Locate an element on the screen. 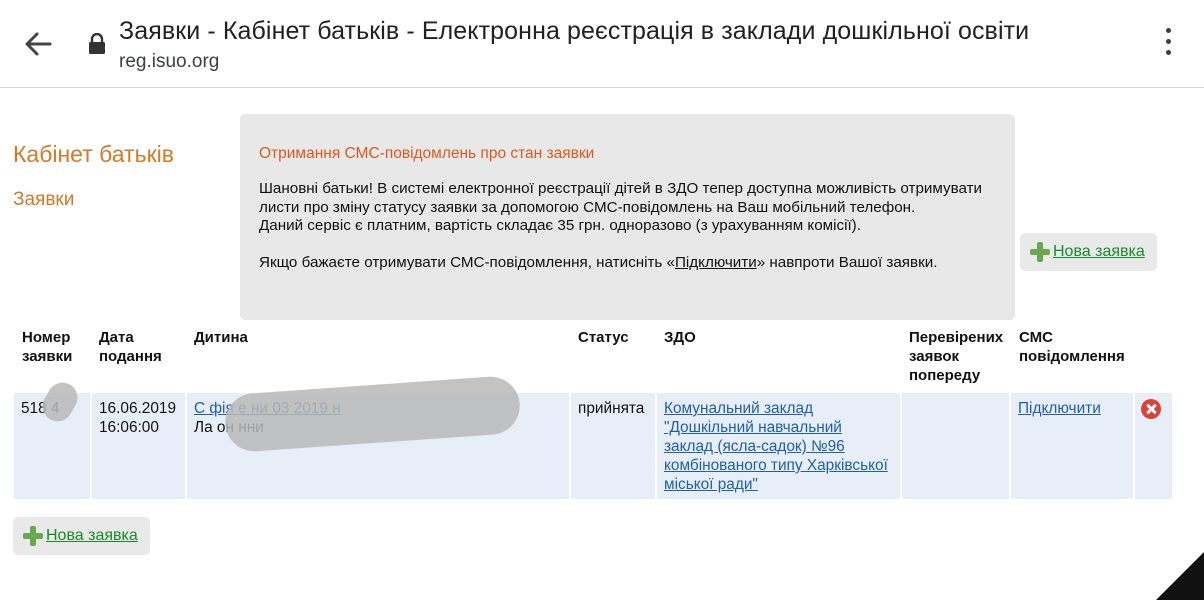 Image resolution: width=1204 pixels, height=600 pixels. cabinet-heading: Кабінет батьків is located at coordinates (93, 154).